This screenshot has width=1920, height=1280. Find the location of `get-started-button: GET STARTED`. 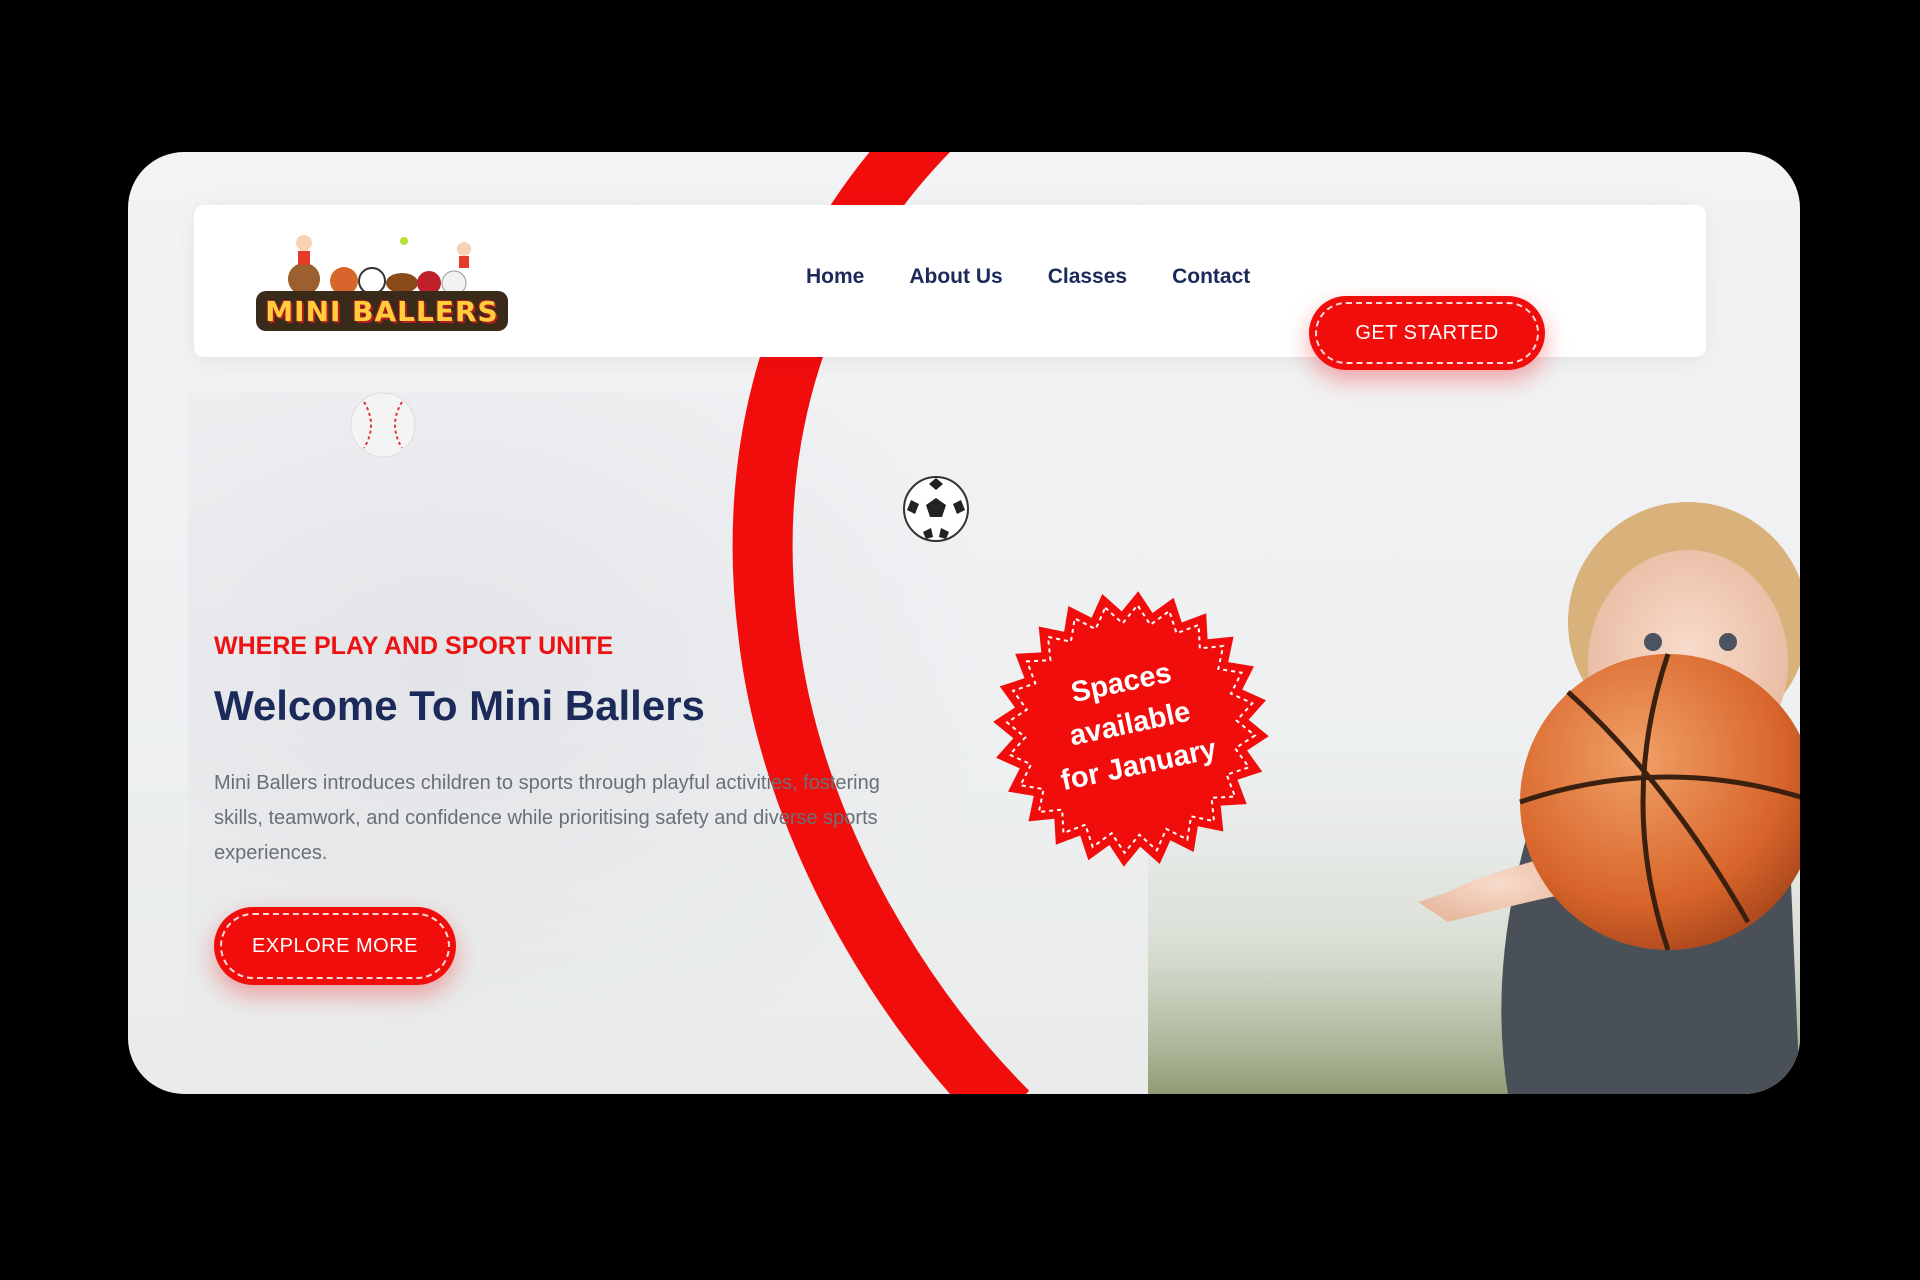

get-started-button: GET STARTED is located at coordinates (1427, 333).